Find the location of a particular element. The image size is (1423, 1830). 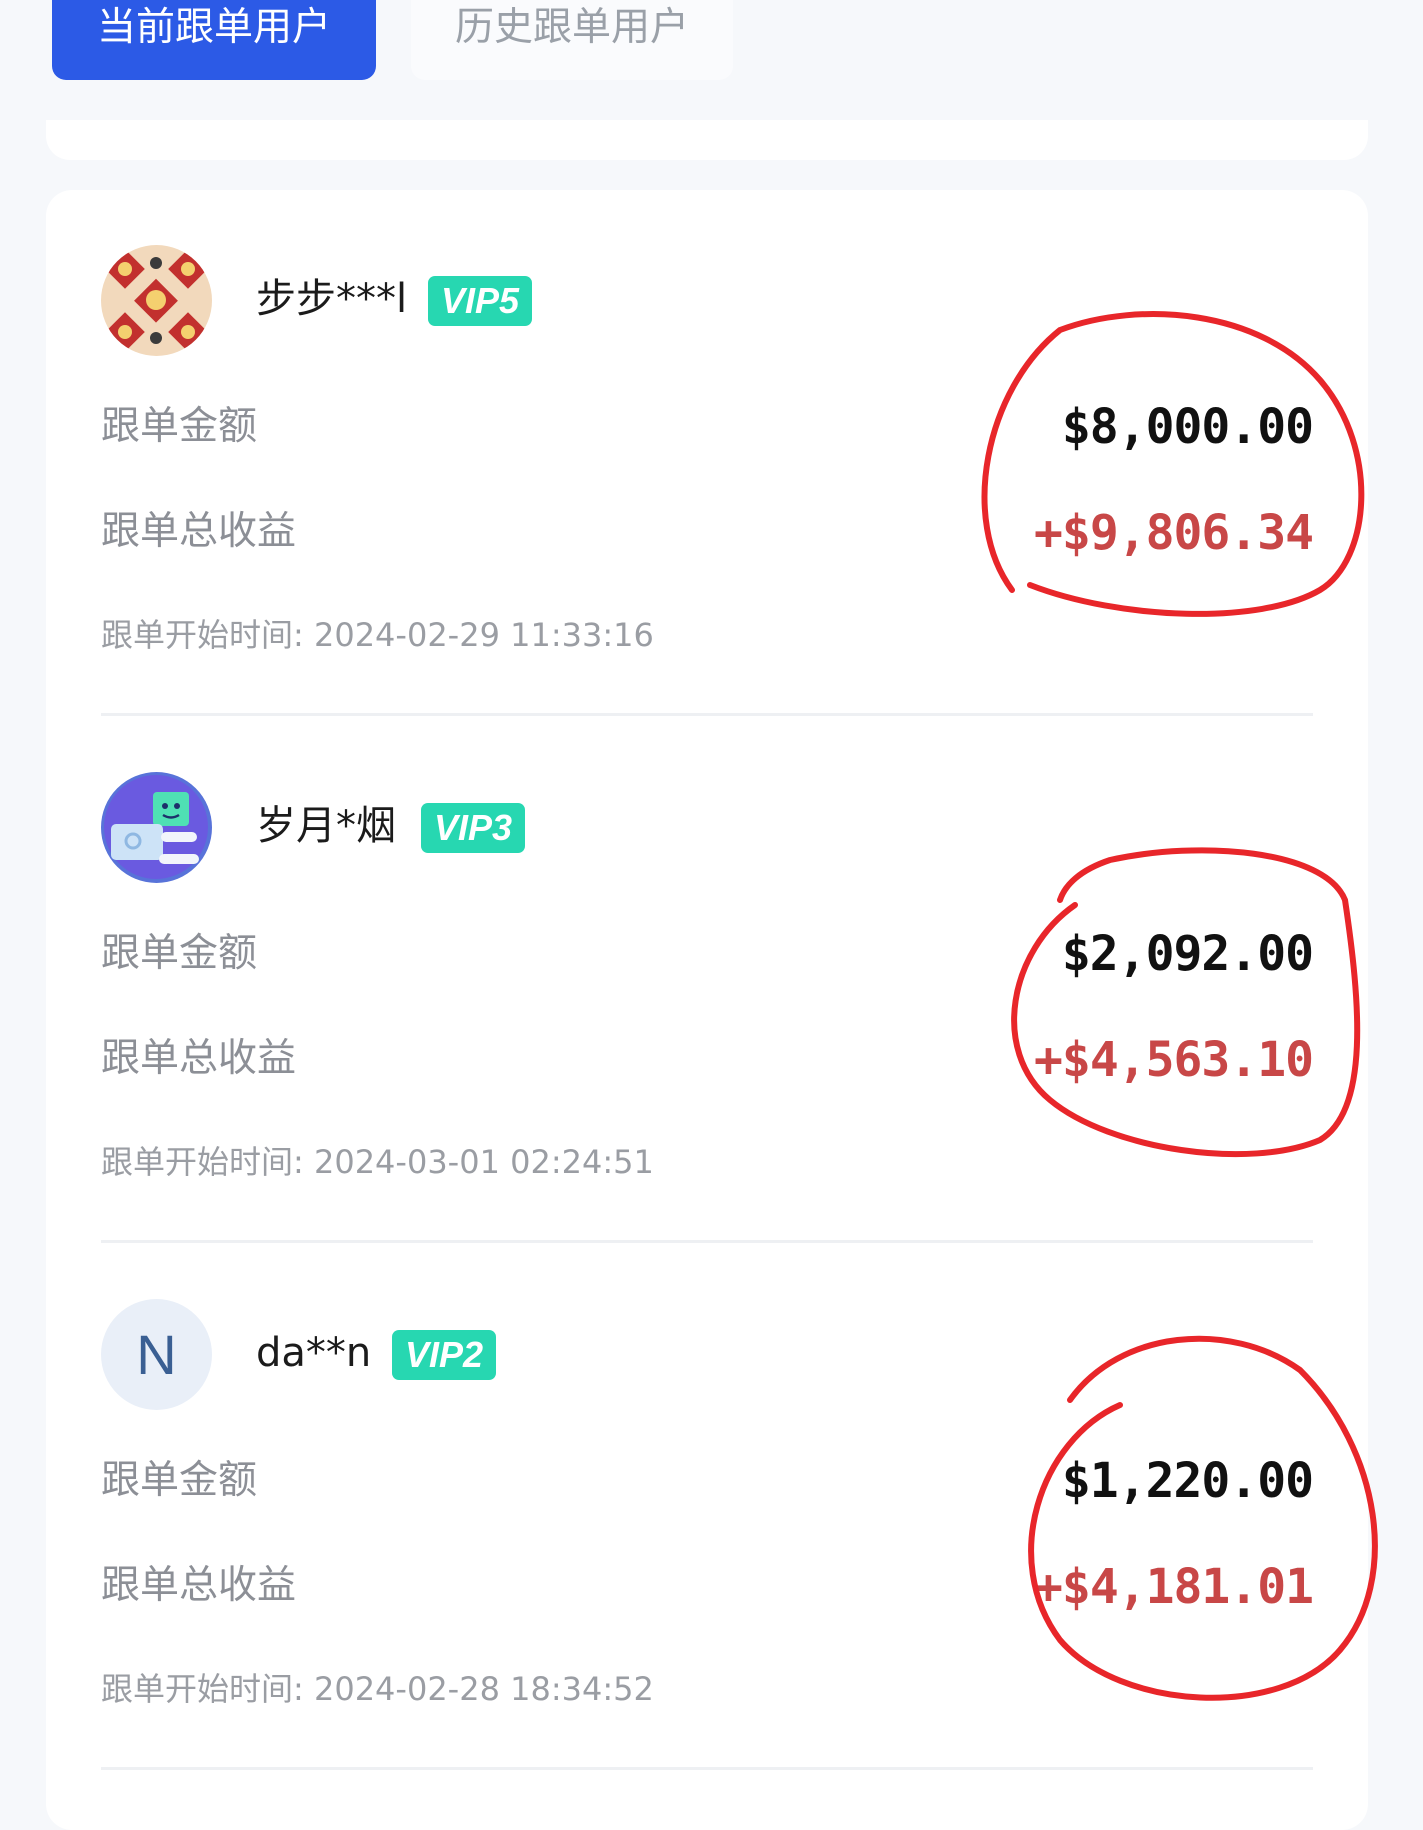

start-time: 跟单开始时间: 2024-02-28 18:34:52 is located at coordinates (377, 1689).